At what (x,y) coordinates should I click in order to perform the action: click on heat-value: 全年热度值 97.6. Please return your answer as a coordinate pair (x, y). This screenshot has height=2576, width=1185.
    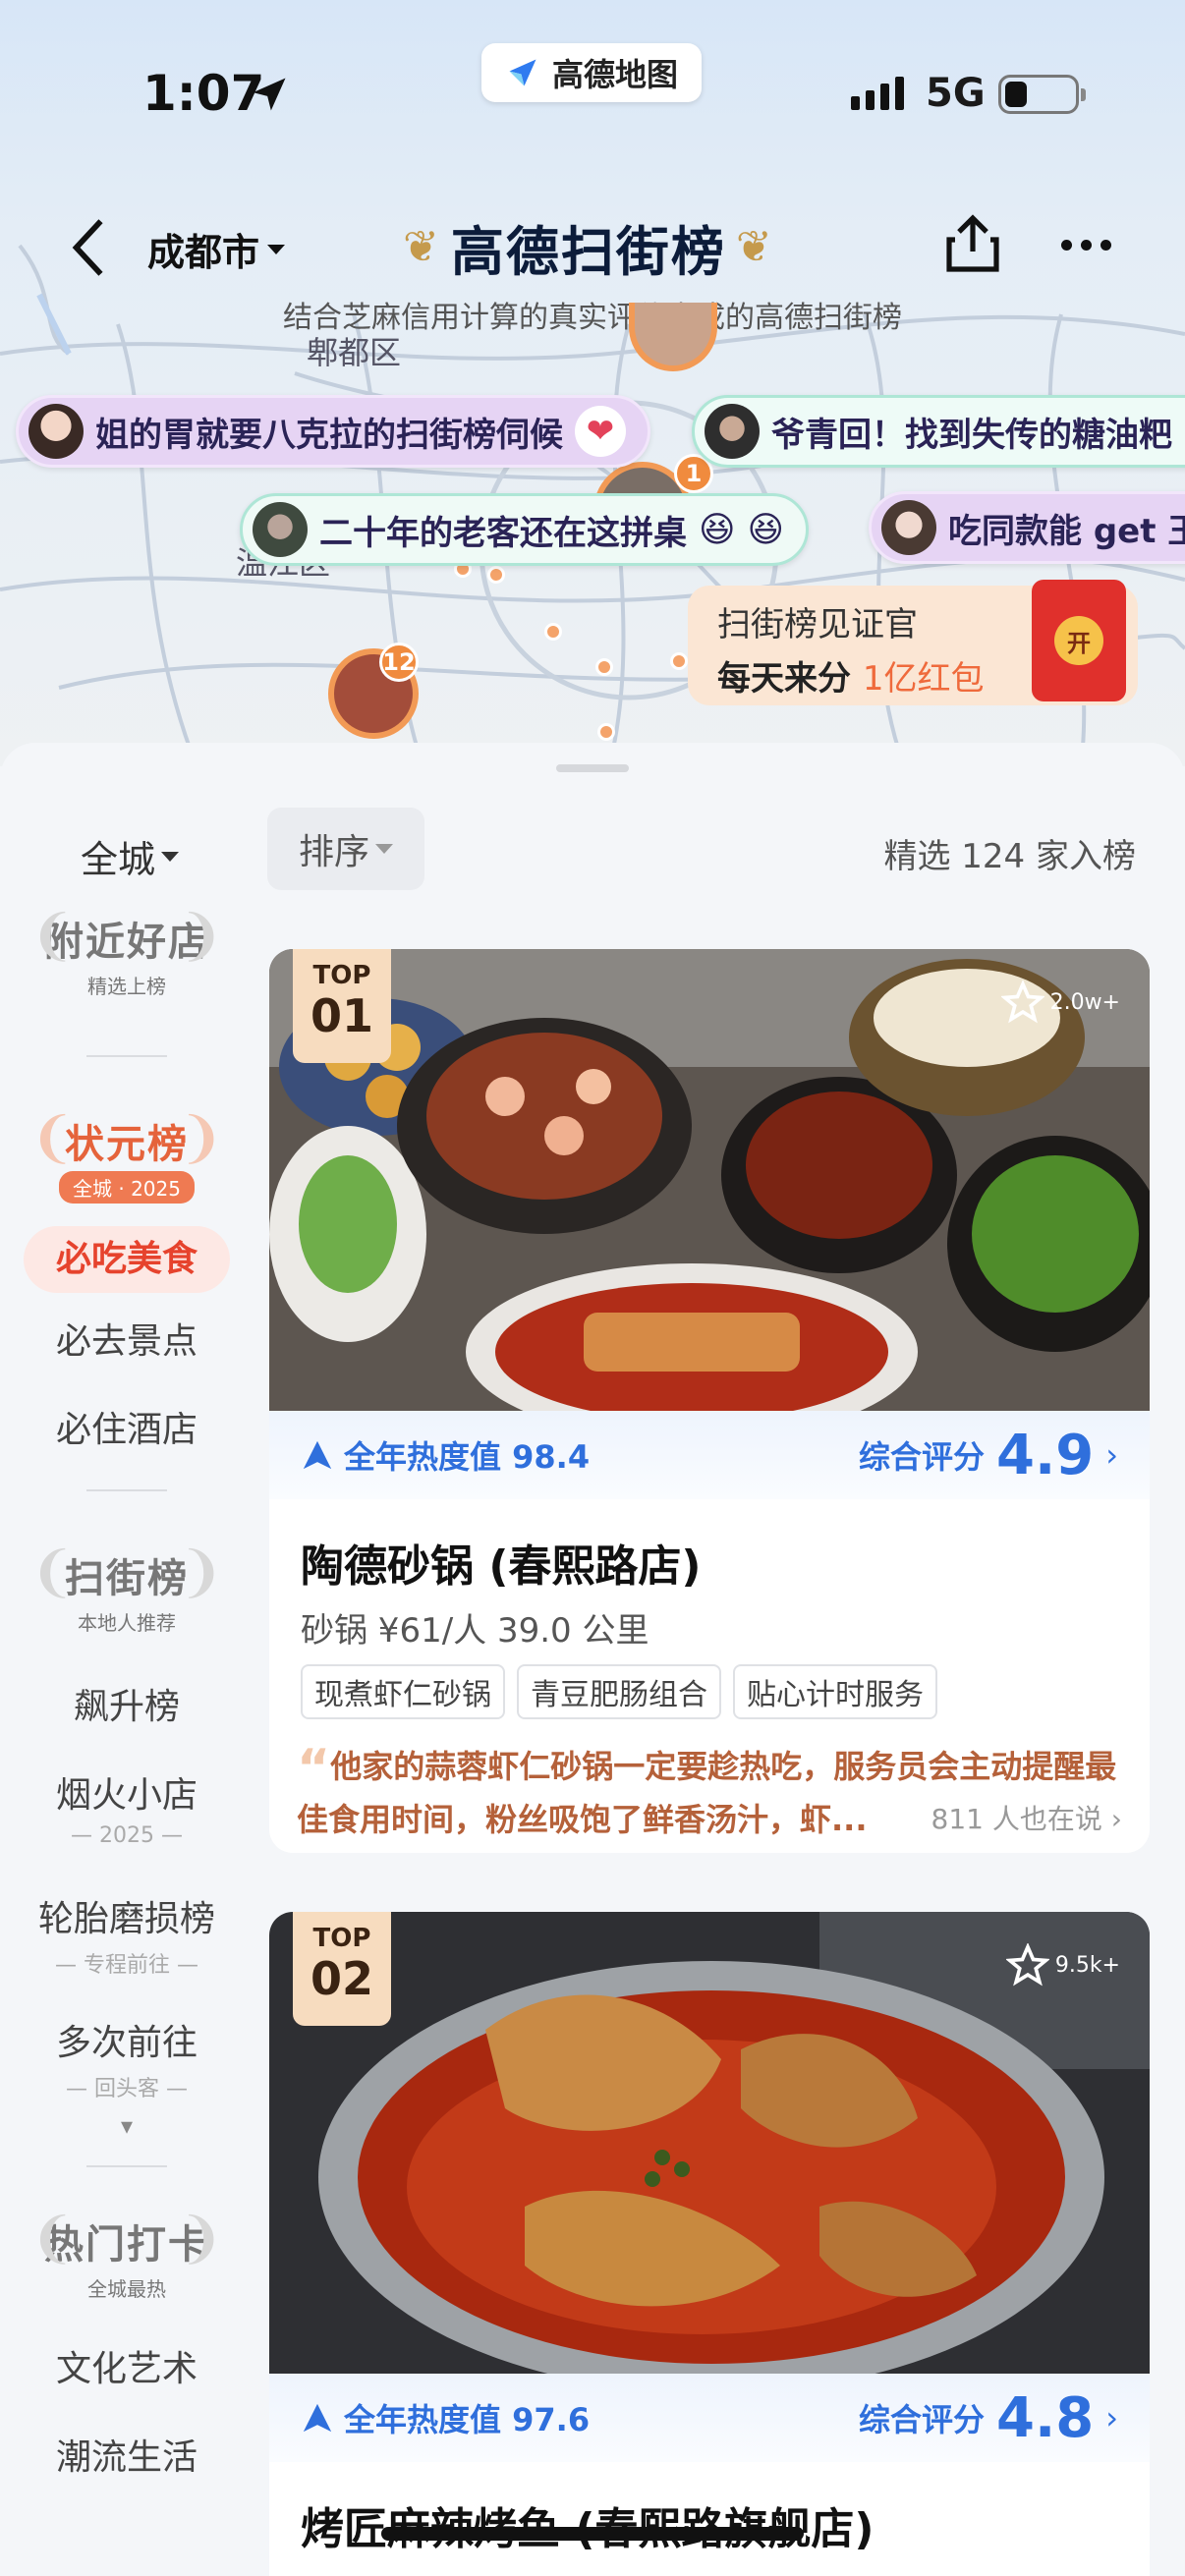
    Looking at the image, I should click on (446, 2417).